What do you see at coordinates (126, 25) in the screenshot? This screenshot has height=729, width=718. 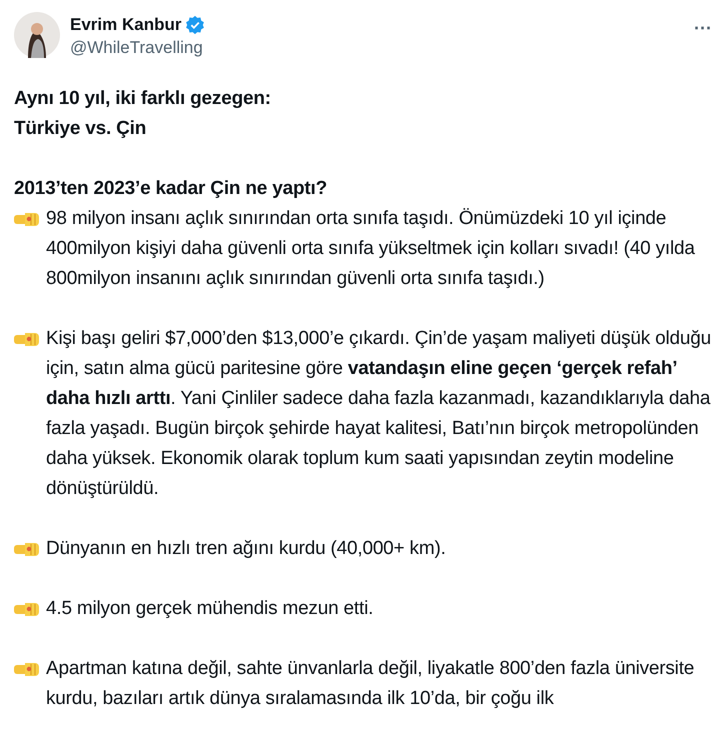 I see `author-name: Evrim Kanbur` at bounding box center [126, 25].